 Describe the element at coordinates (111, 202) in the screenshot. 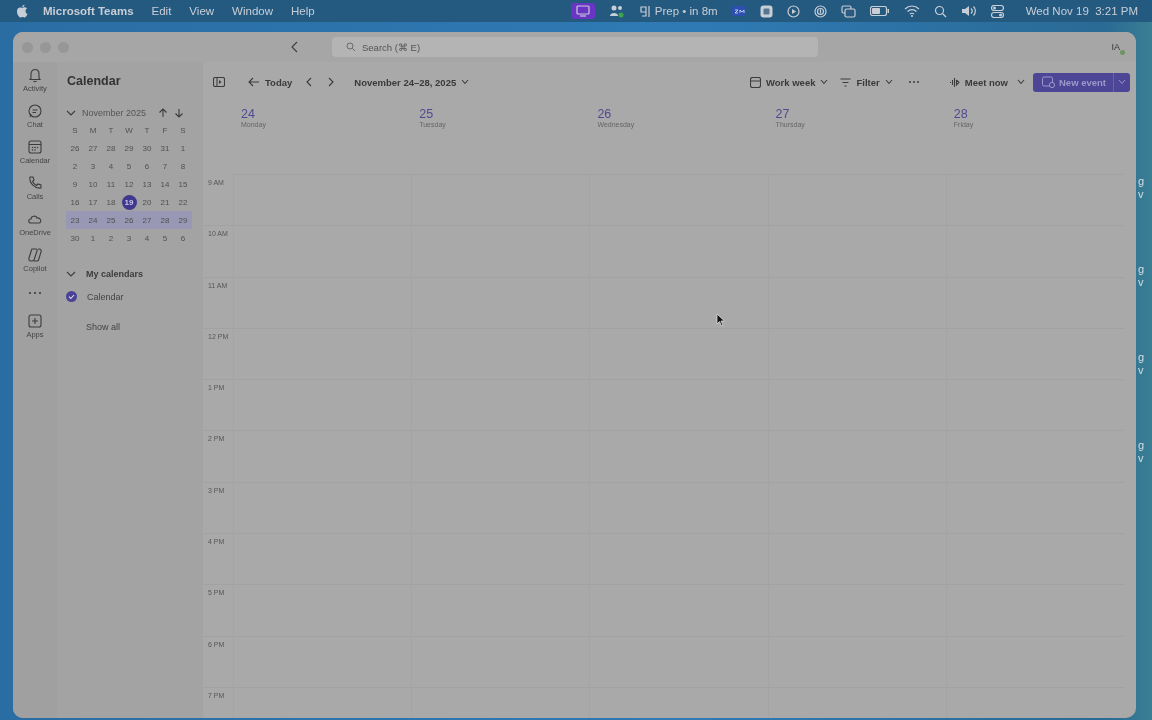

I see `calendar-day: 18` at that location.